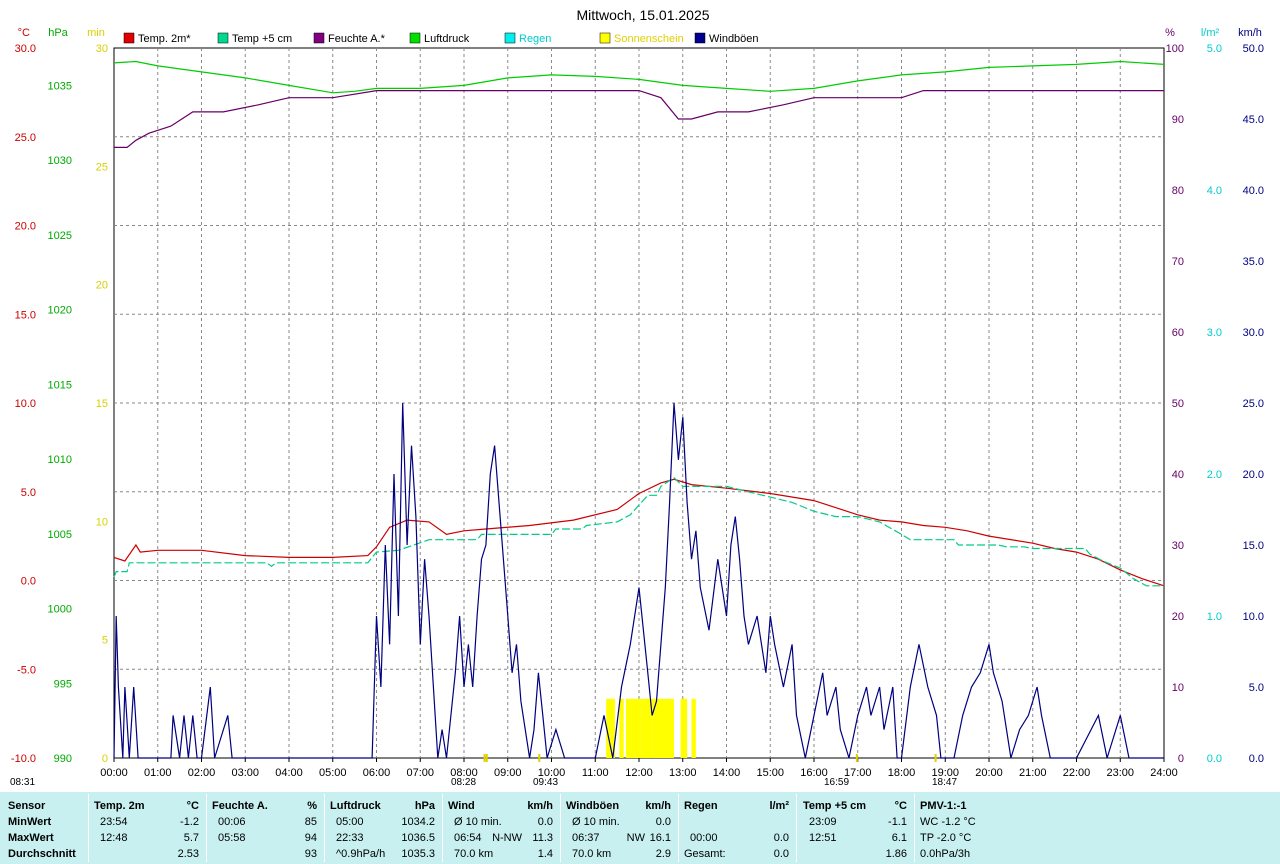 This screenshot has width=1280, height=864. Describe the element at coordinates (1178, 262) in the screenshot. I see `humidity-tick-label: 70` at that location.